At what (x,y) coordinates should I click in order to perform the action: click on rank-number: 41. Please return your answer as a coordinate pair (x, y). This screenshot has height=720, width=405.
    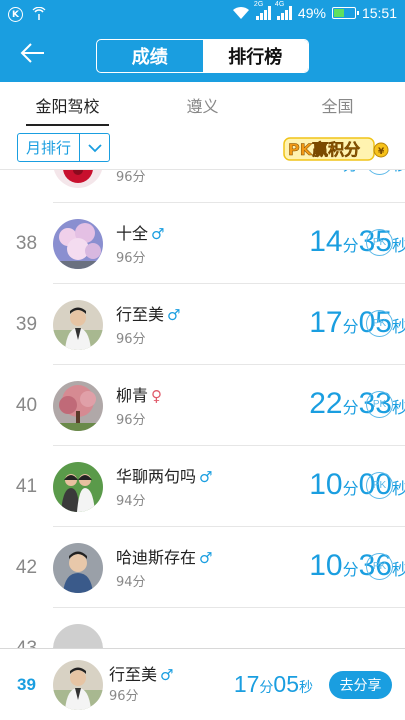
    Looking at the image, I should click on (26, 486).